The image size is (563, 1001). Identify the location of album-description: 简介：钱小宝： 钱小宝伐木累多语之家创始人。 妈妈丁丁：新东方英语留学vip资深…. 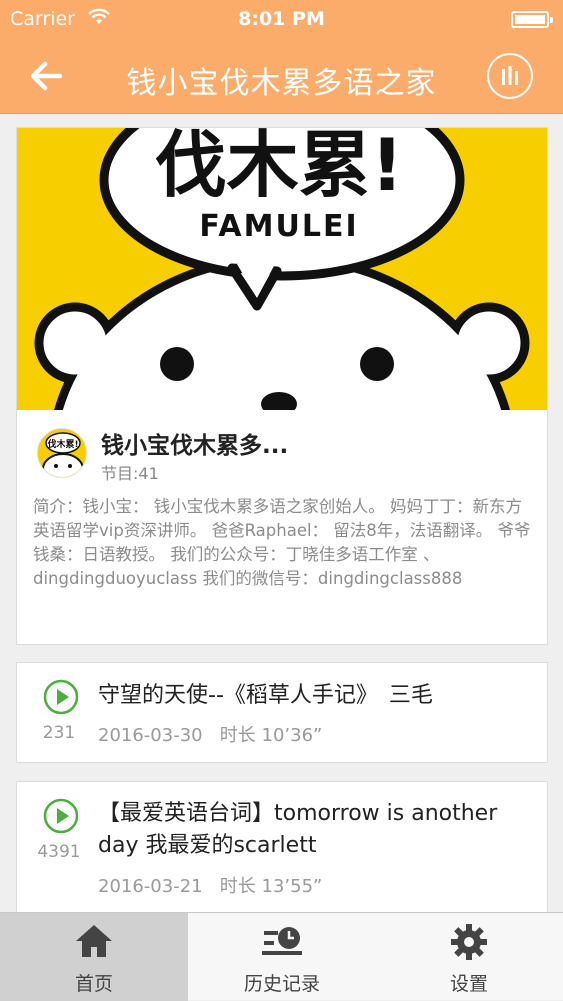
(282, 542).